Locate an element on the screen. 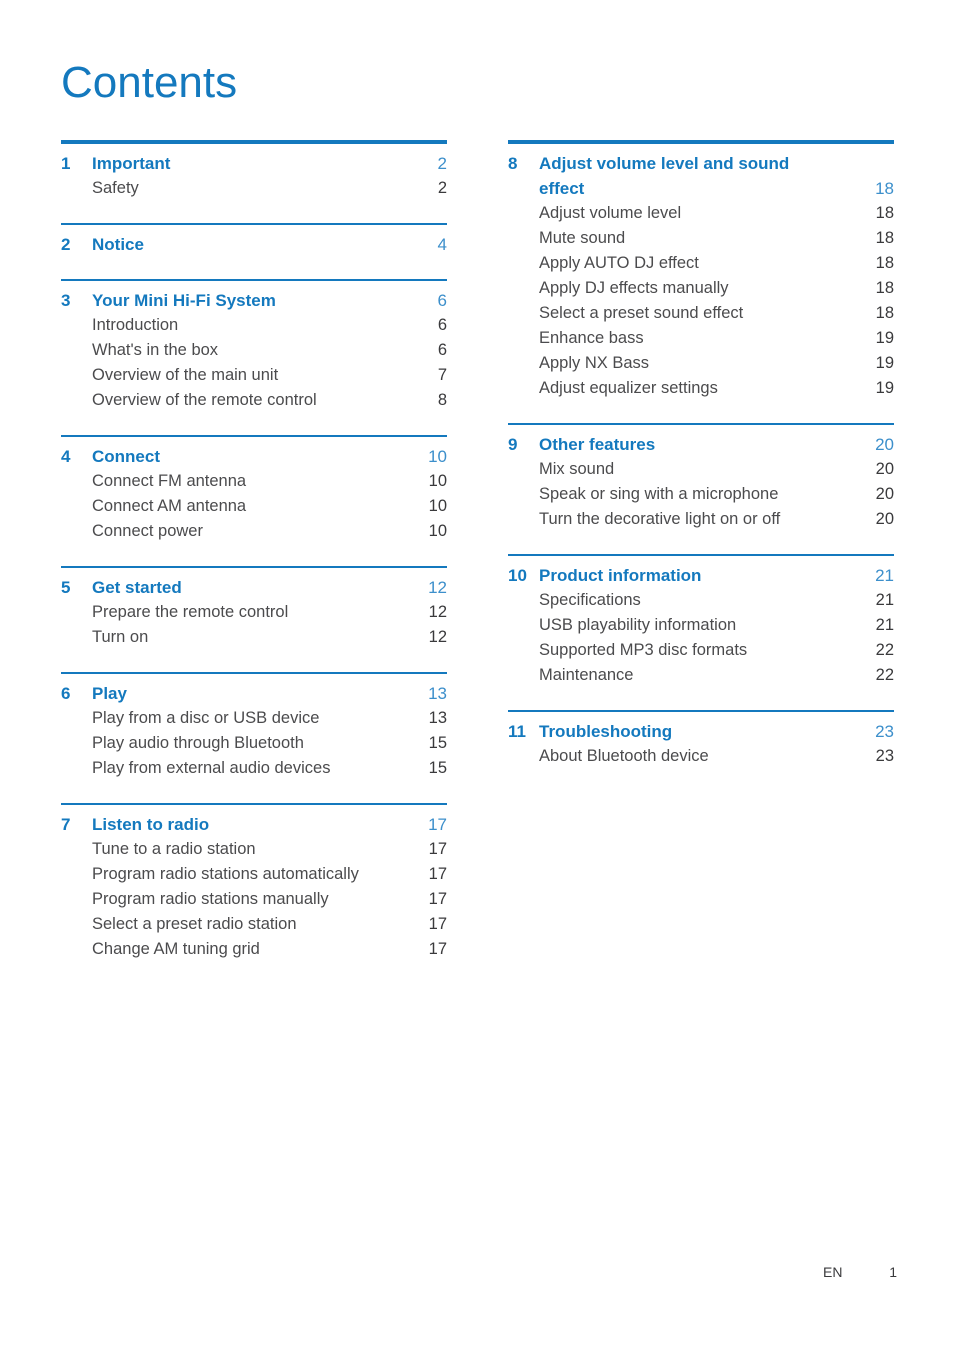 The width and height of the screenshot is (954, 1350). chapter-title: Play is located at coordinates (109, 693).